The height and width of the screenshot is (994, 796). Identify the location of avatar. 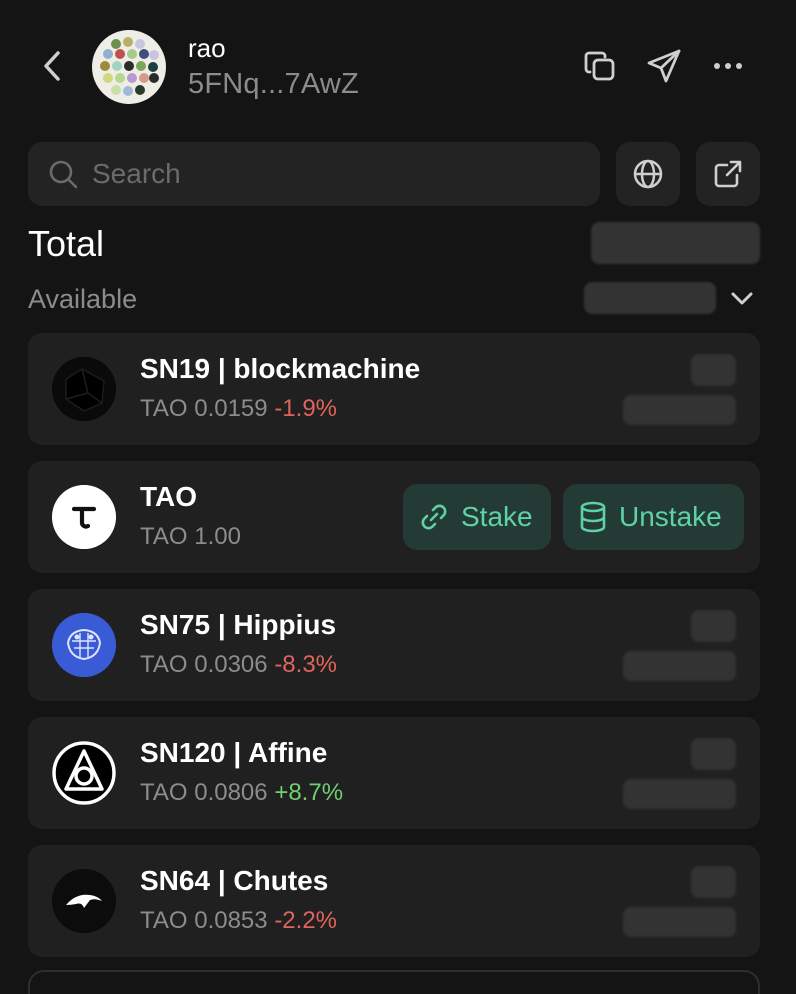
(129, 67).